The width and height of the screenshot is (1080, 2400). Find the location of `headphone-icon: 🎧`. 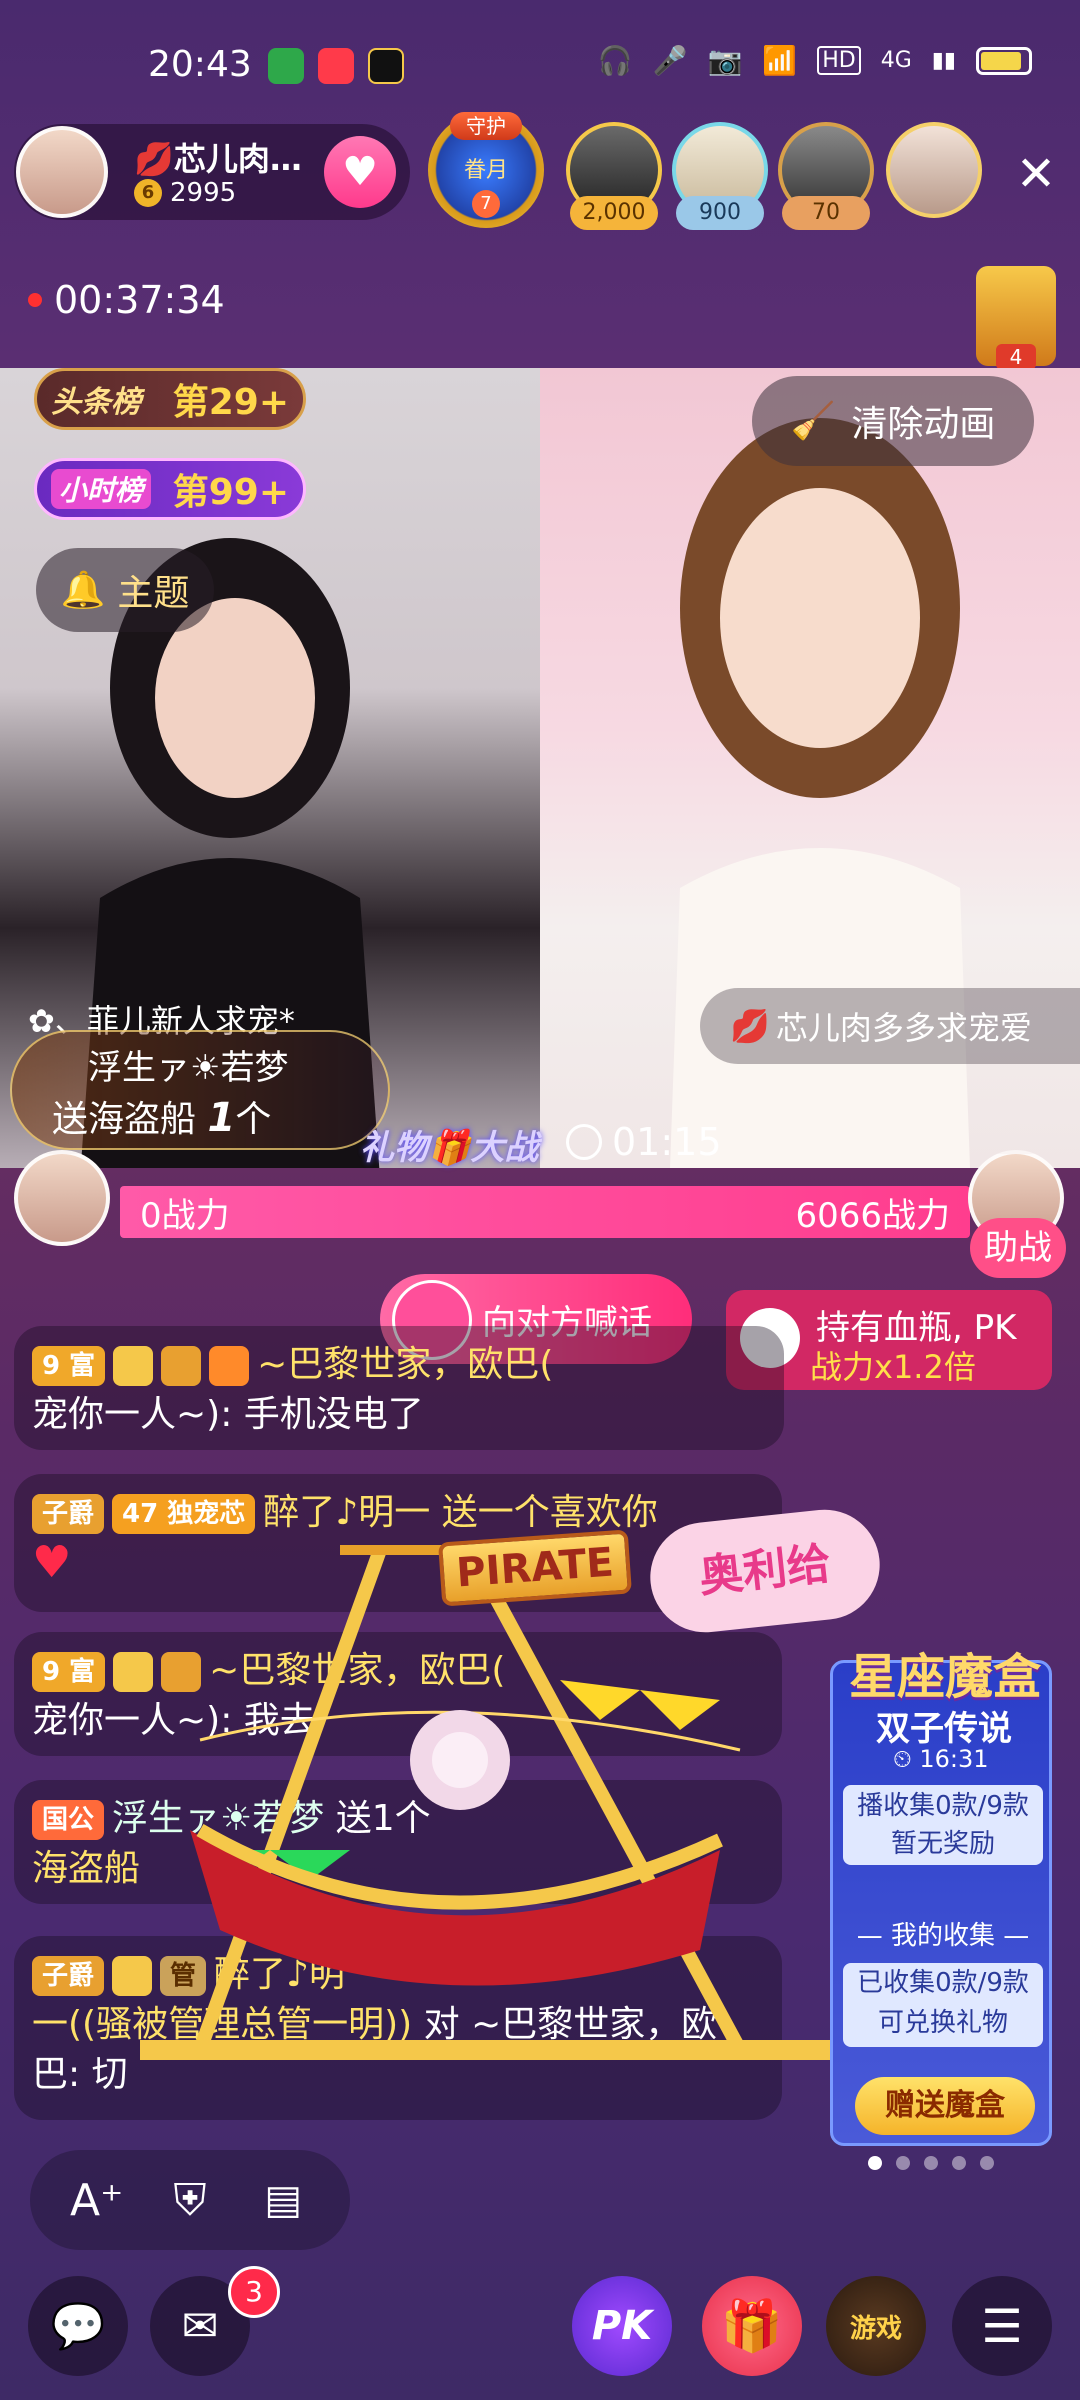

headphone-icon: 🎧 is located at coordinates (615, 60).